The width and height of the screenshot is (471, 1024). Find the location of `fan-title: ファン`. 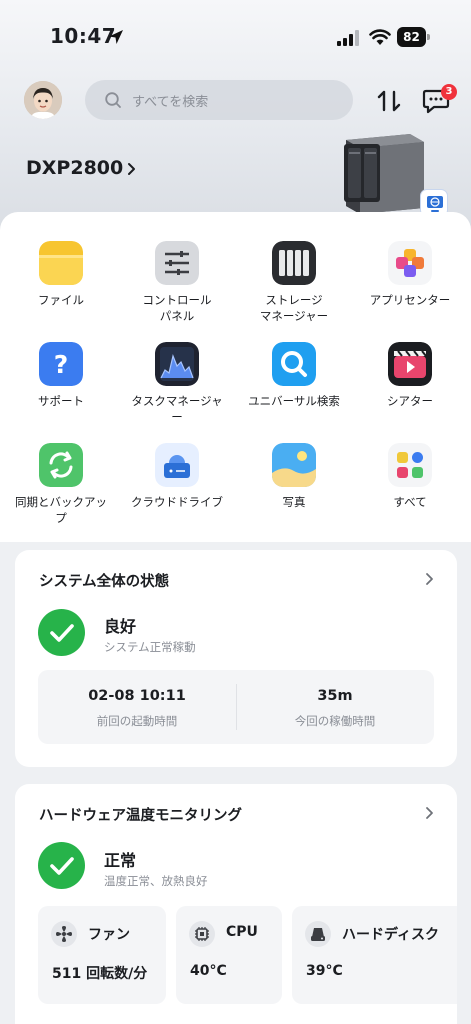

fan-title: ファン is located at coordinates (109, 935).